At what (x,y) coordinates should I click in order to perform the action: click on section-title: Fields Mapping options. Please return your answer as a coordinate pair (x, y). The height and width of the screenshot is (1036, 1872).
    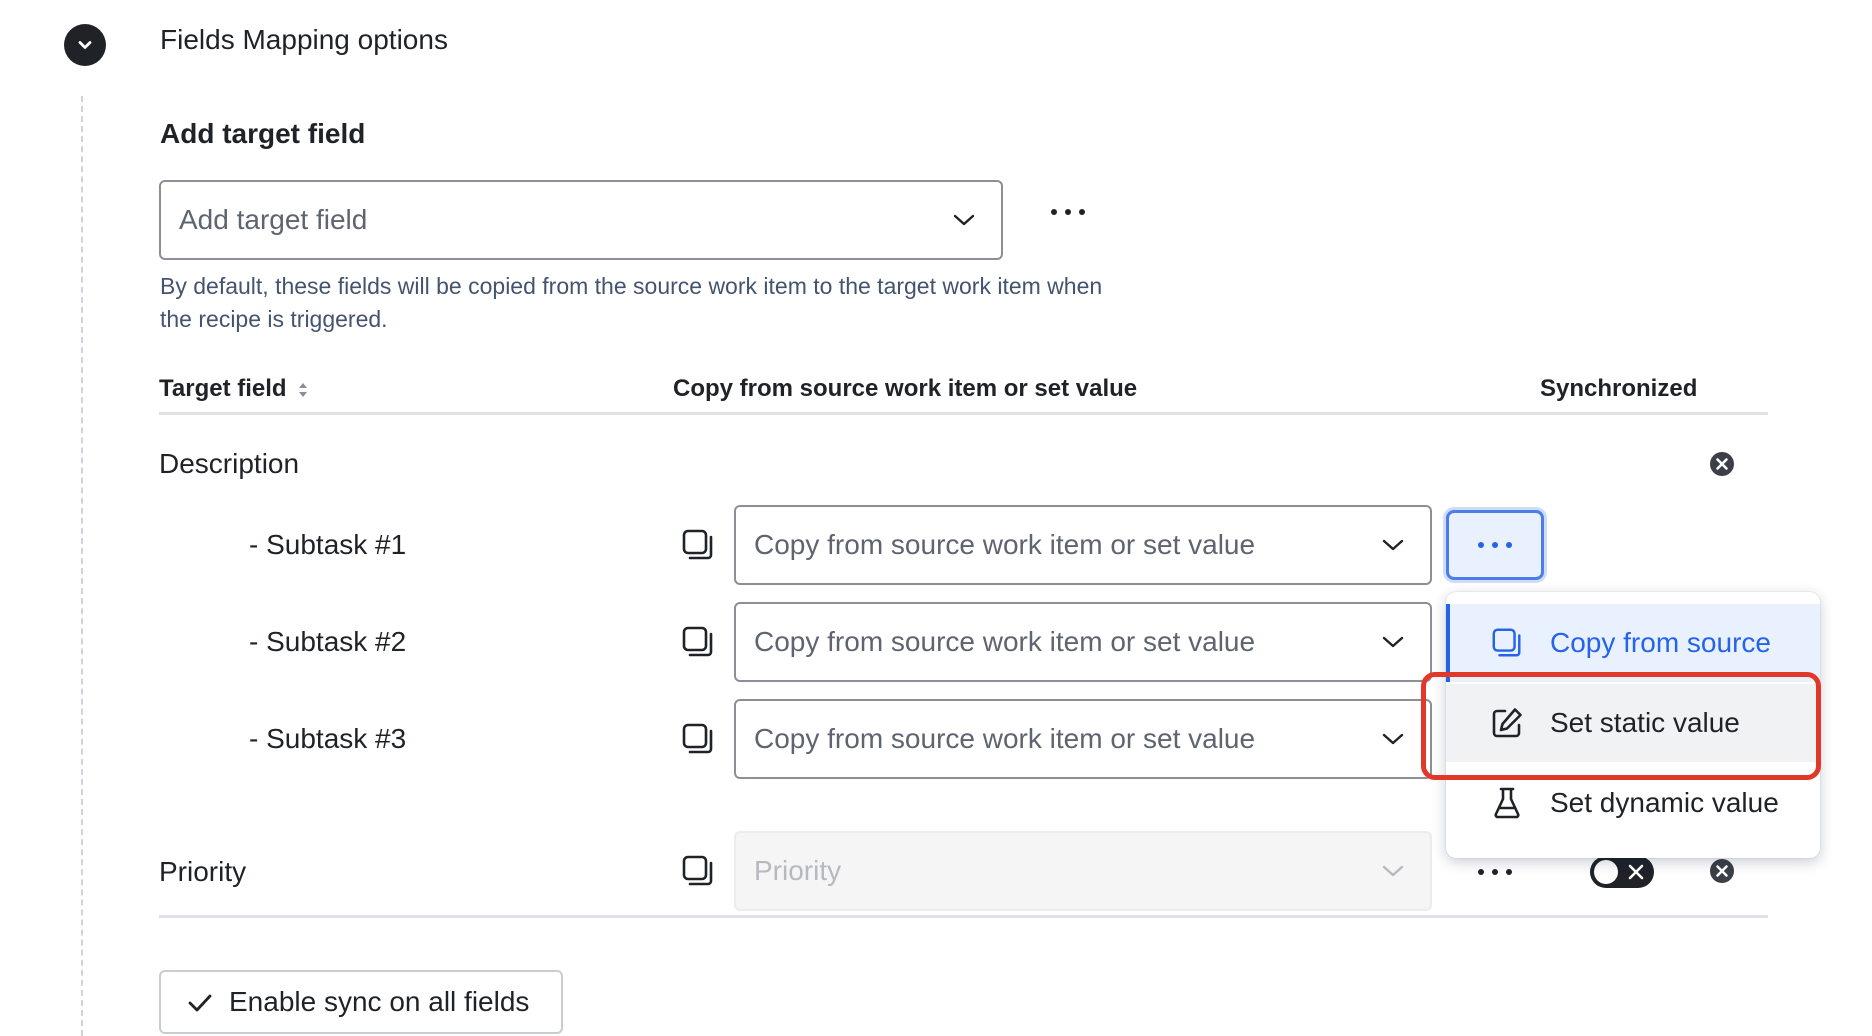
    Looking at the image, I should click on (304, 39).